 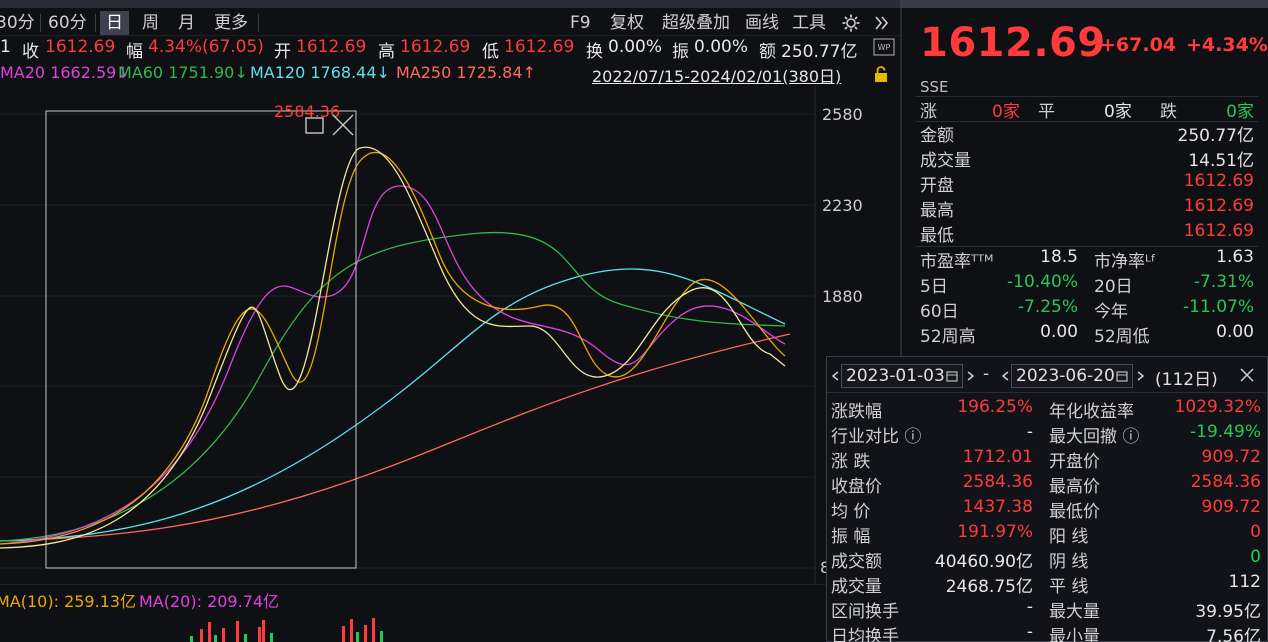 What do you see at coordinates (716, 75) in the screenshot?
I see `date-range-link: 2022/07/15-2024/02/01(380日)` at bounding box center [716, 75].